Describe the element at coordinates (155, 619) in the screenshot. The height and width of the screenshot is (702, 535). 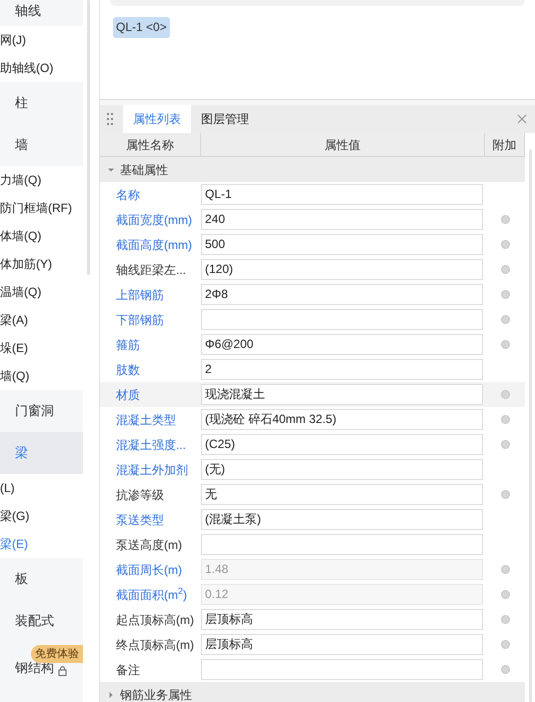
I see `property-name: 起点顶标高(m)` at that location.